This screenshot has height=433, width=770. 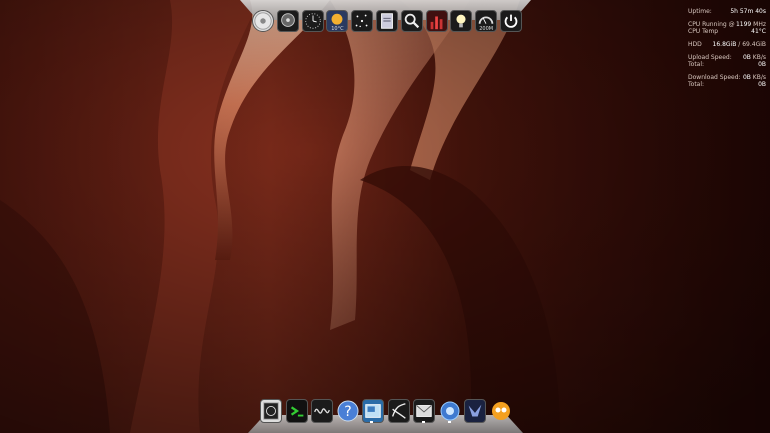 I want to click on hard-drive-icon, so click(x=287, y=21).